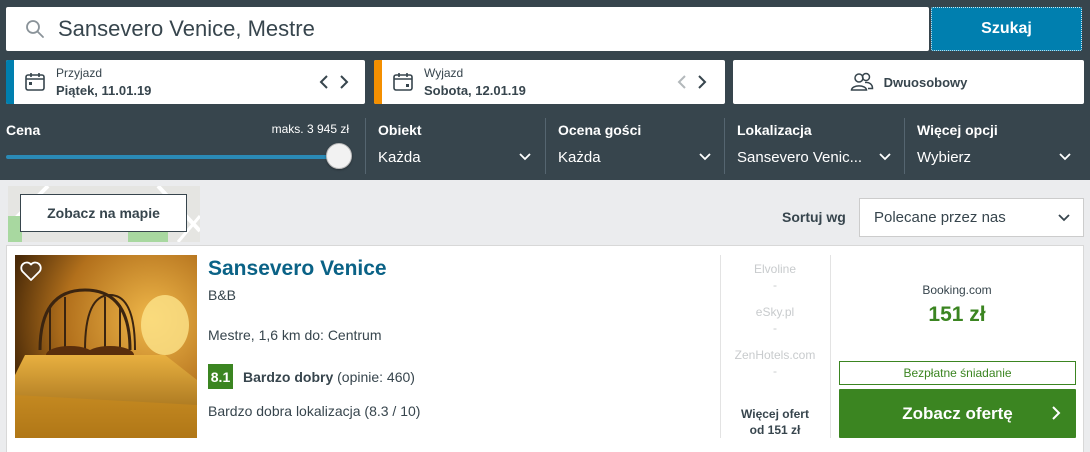  I want to click on users-icon, so click(861, 81).